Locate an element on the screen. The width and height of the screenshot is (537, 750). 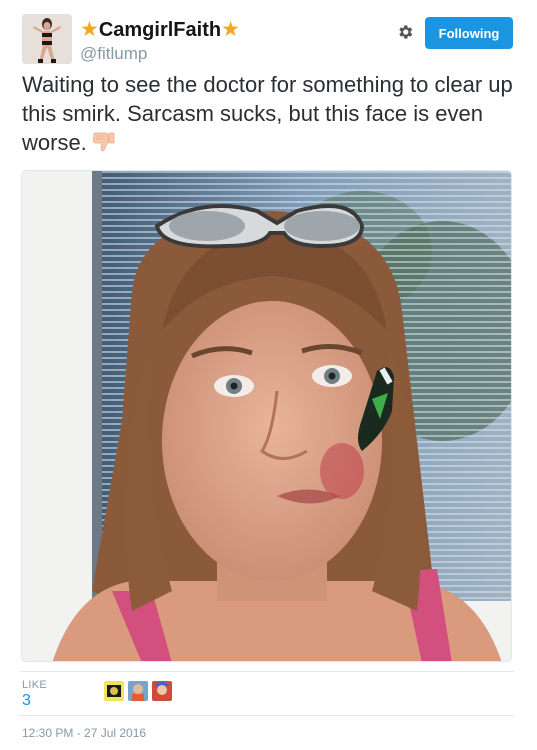
liker-avatars is located at coordinates (138, 691).